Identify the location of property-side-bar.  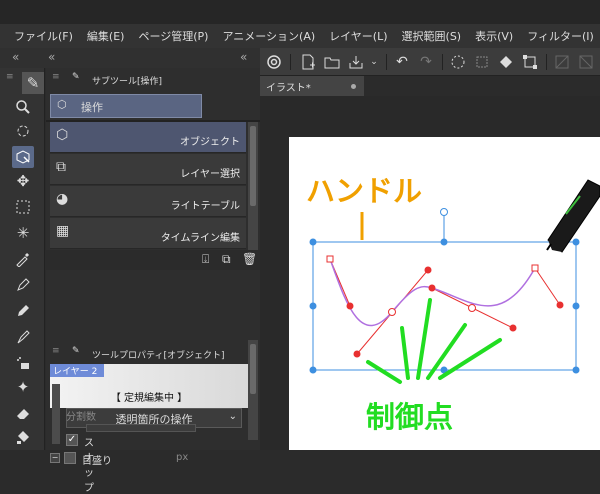
(56, 414).